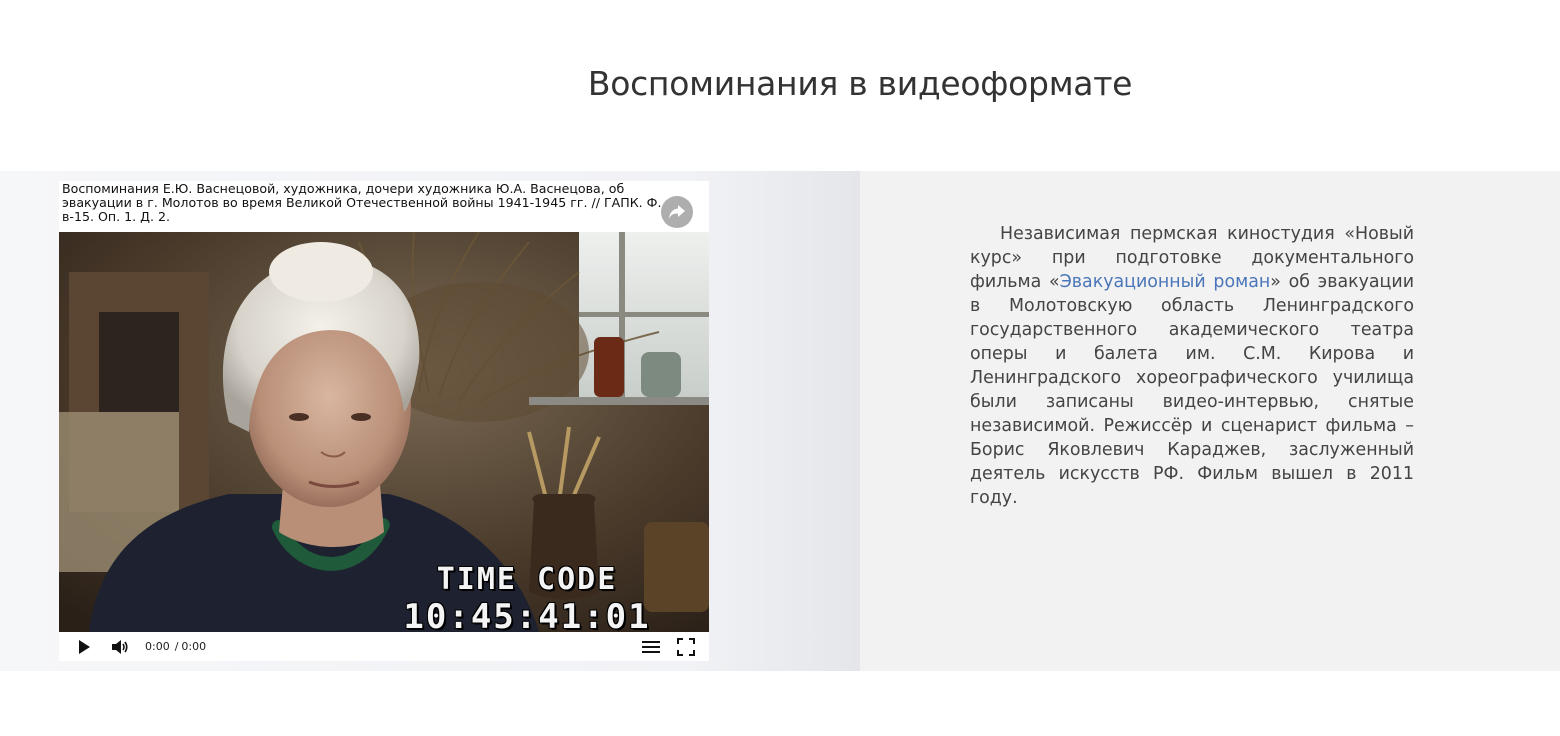 The height and width of the screenshot is (736, 1560). I want to click on play-icon, so click(84, 646).